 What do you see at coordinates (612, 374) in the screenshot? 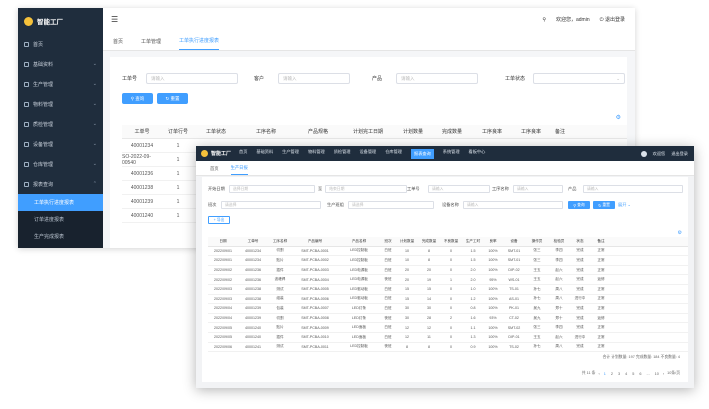
I see `page-number: 2` at bounding box center [612, 374].